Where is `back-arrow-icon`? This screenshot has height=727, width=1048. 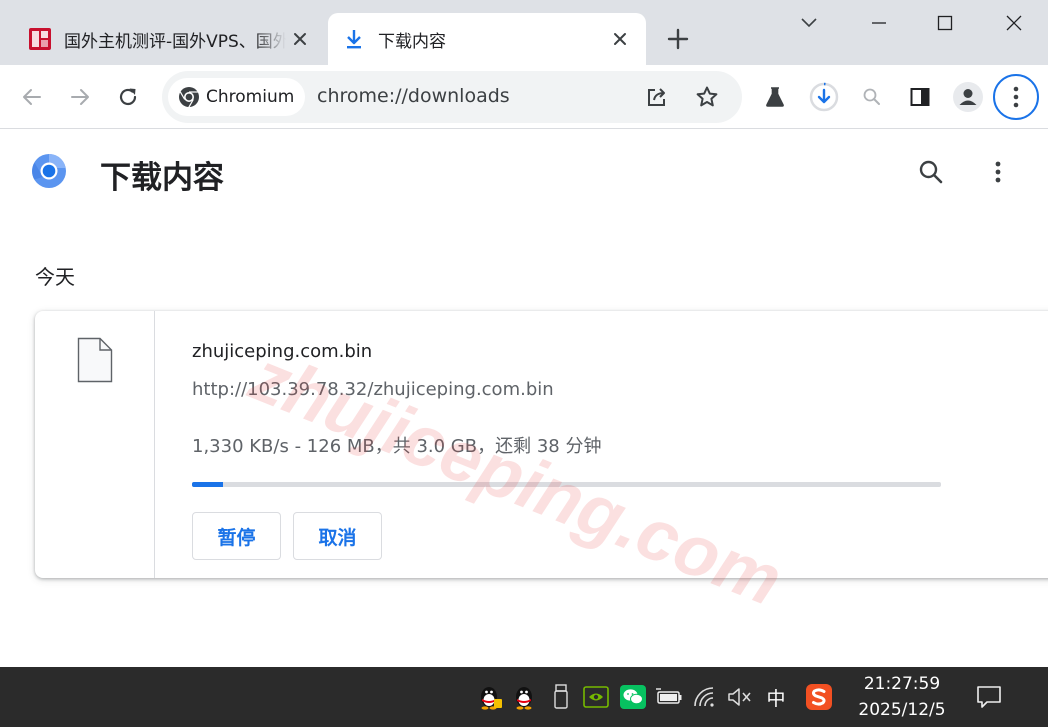 back-arrow-icon is located at coordinates (32, 97).